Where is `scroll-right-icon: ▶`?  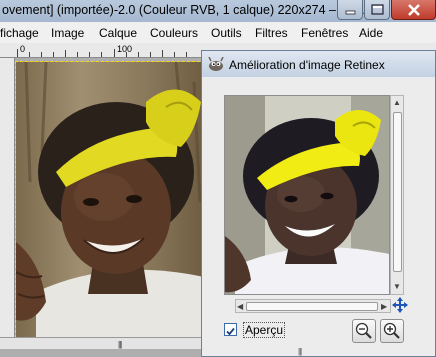 scroll-right-icon: ▶ is located at coordinates (384, 306).